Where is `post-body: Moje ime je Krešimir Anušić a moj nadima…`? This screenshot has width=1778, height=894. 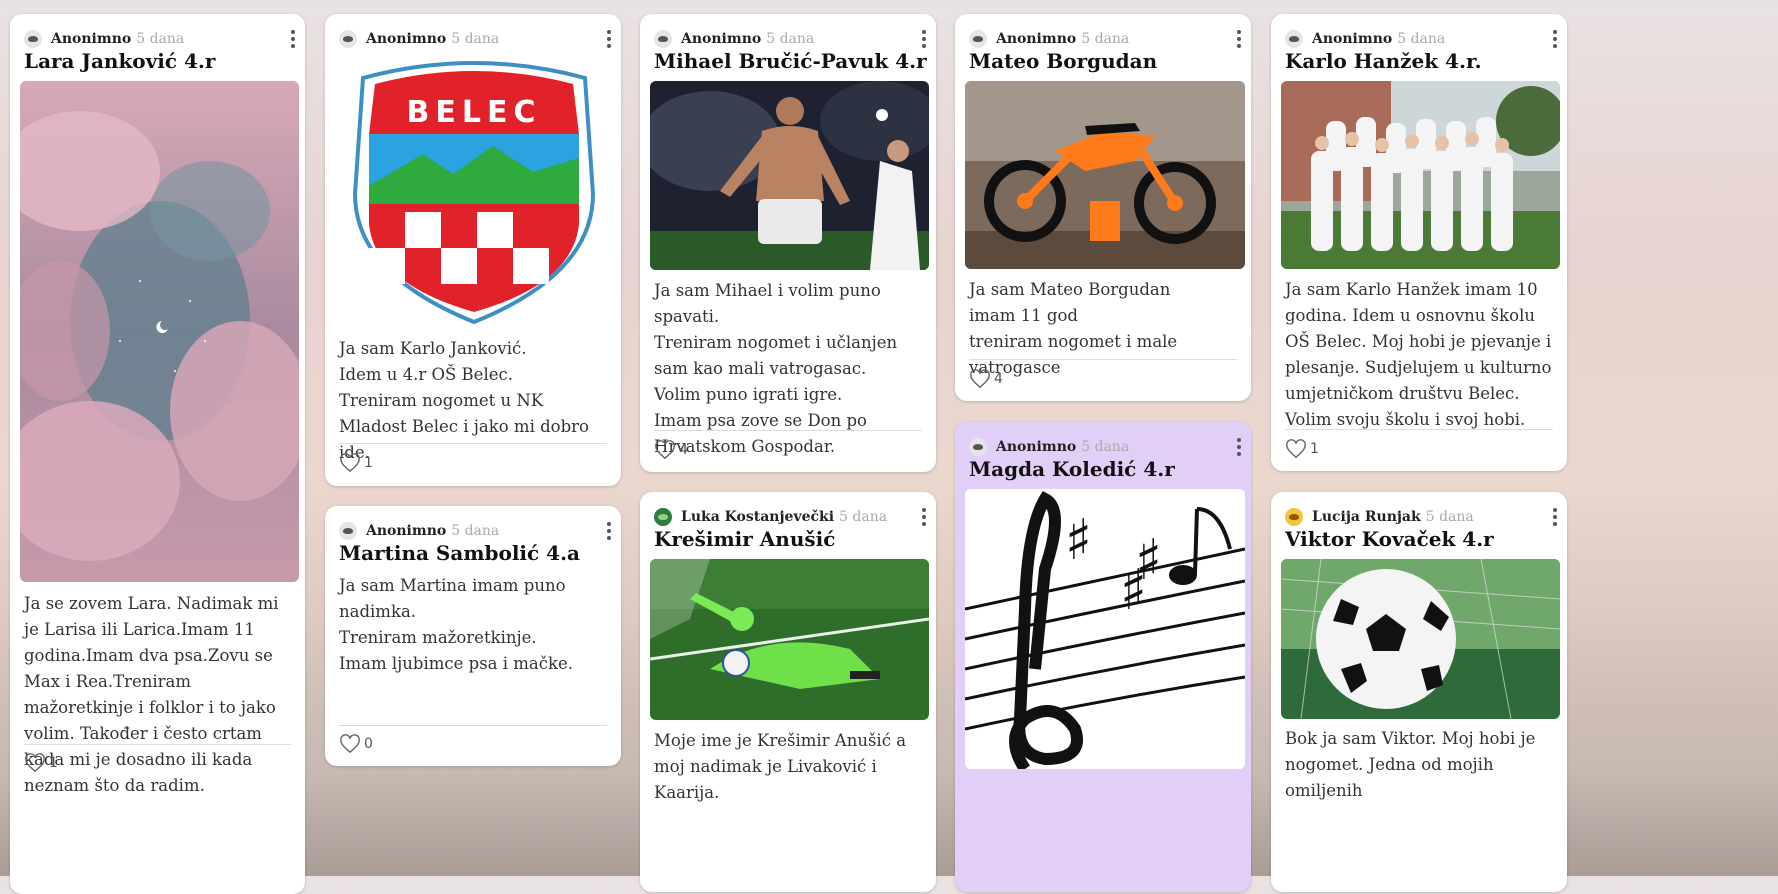 post-body: Moje ime je Krešimir Anušić a moj nadima… is located at coordinates (780, 766).